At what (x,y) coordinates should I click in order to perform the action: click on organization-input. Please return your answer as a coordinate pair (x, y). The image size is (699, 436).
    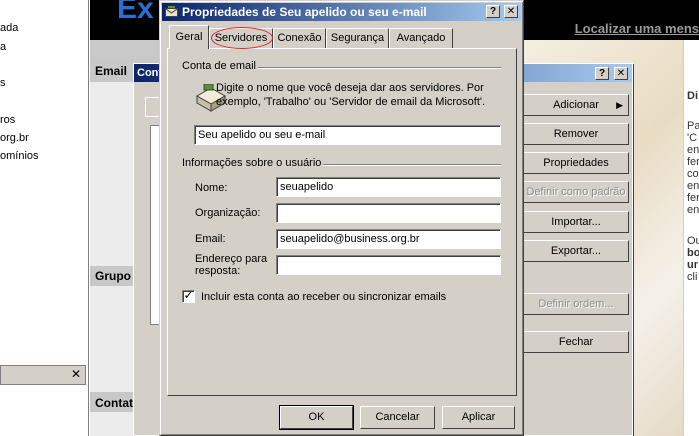
    Looking at the image, I should click on (388, 213).